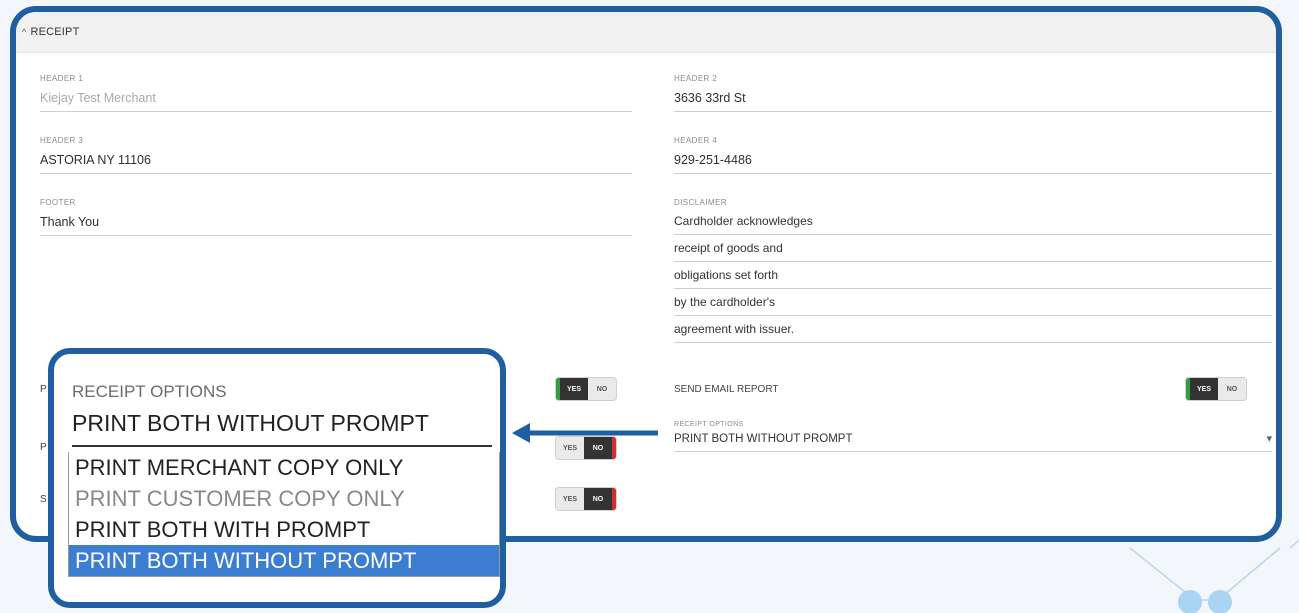 Image resolution: width=1299 pixels, height=613 pixels. Describe the element at coordinates (1202, 389) in the screenshot. I see `send-email-report-yes: YES` at that location.